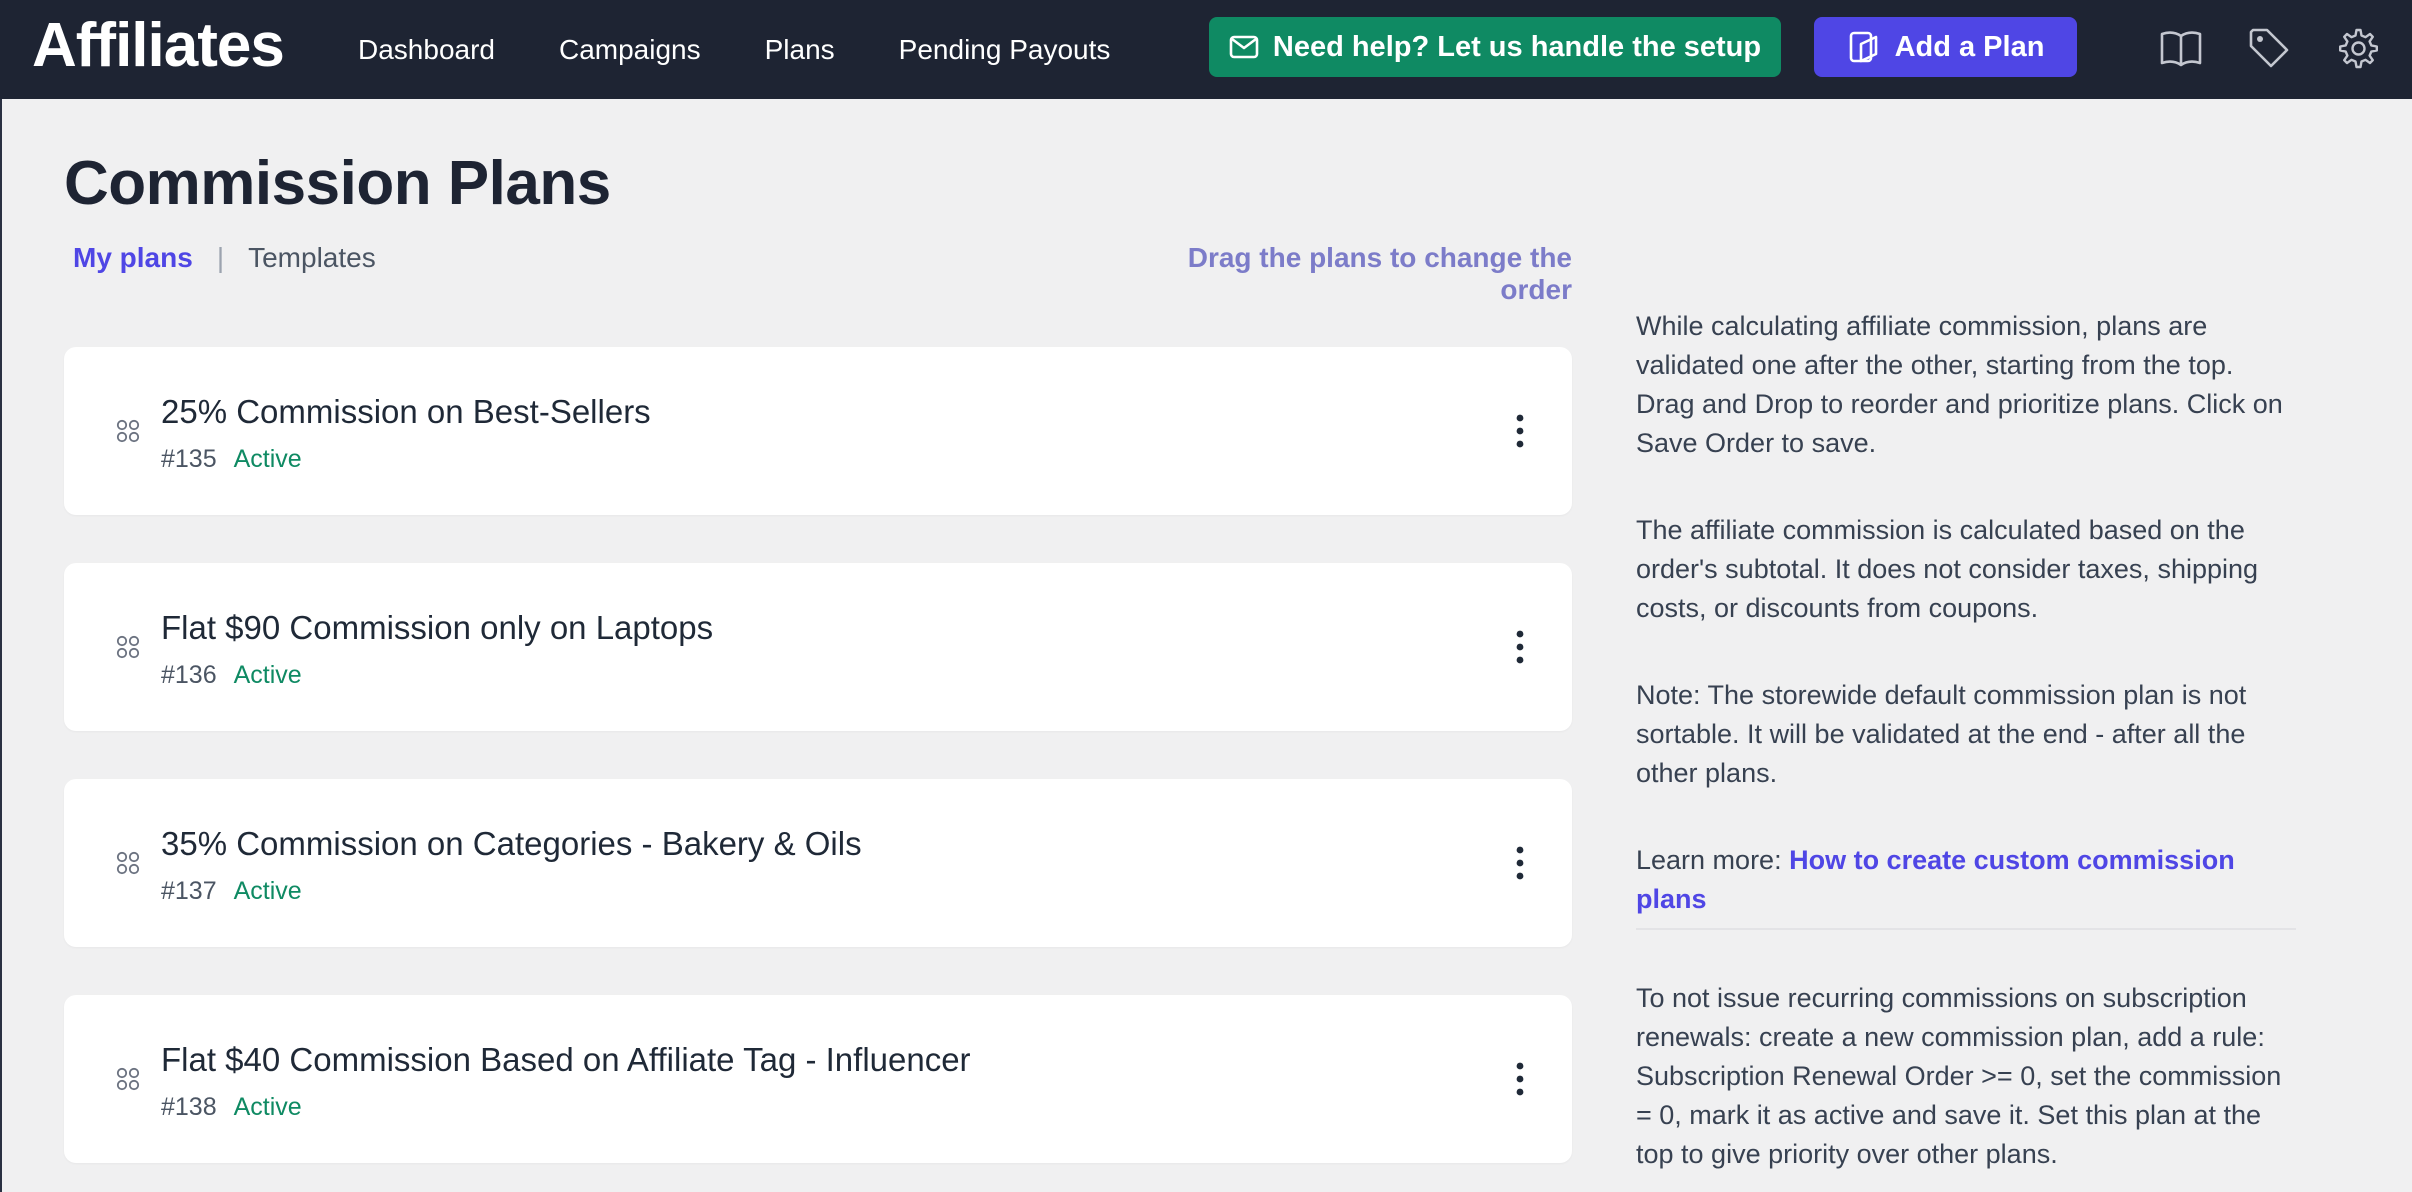 This screenshot has height=1192, width=2412. I want to click on tab-my-plans: My plans, so click(133, 258).